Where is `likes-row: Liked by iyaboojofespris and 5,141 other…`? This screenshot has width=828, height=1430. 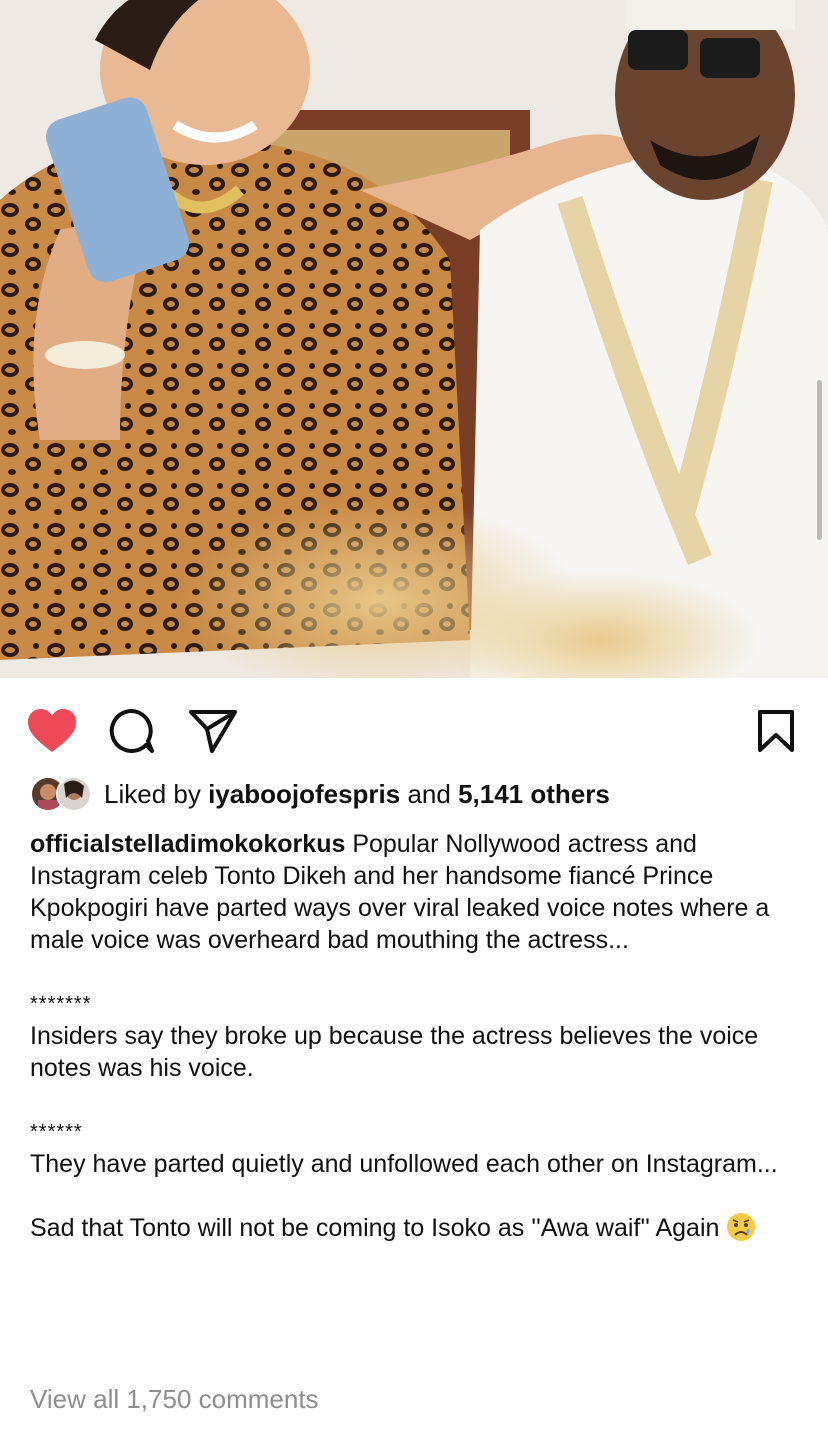
likes-row: Liked by iyaboojofespris and 5,141 other… is located at coordinates (425, 794).